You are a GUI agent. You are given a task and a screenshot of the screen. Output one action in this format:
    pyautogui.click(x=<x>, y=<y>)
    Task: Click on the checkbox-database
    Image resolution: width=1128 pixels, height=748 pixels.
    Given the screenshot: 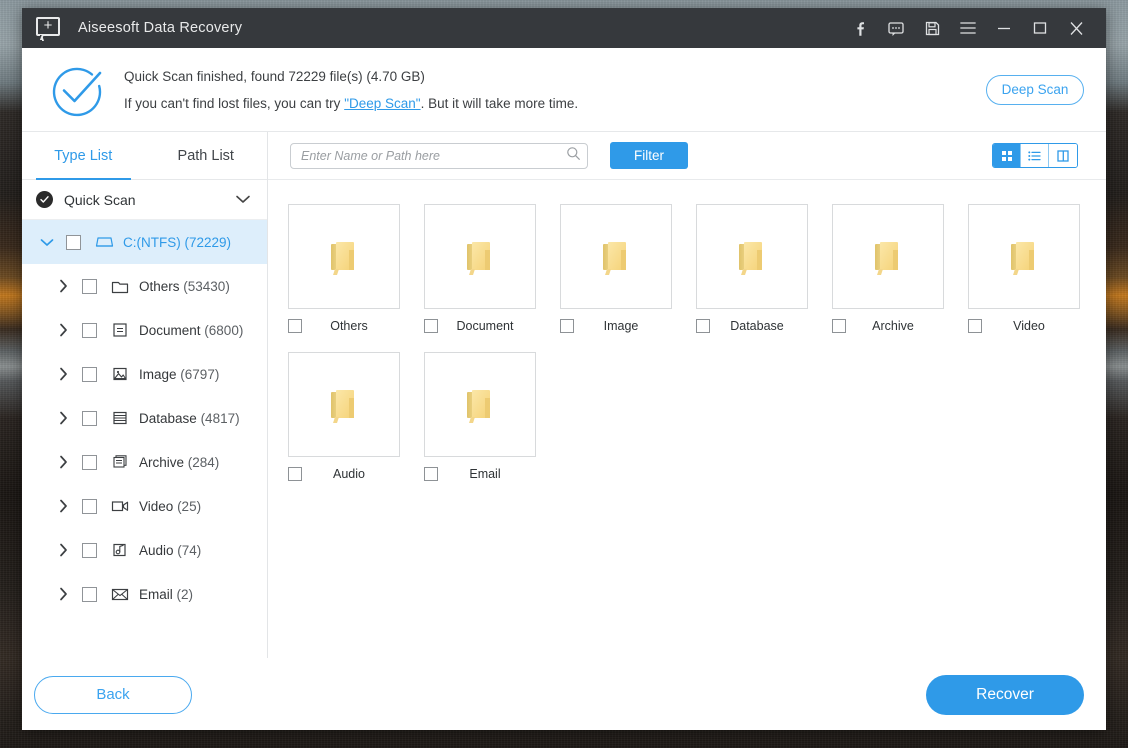 What is the action you would take?
    pyautogui.click(x=89, y=418)
    